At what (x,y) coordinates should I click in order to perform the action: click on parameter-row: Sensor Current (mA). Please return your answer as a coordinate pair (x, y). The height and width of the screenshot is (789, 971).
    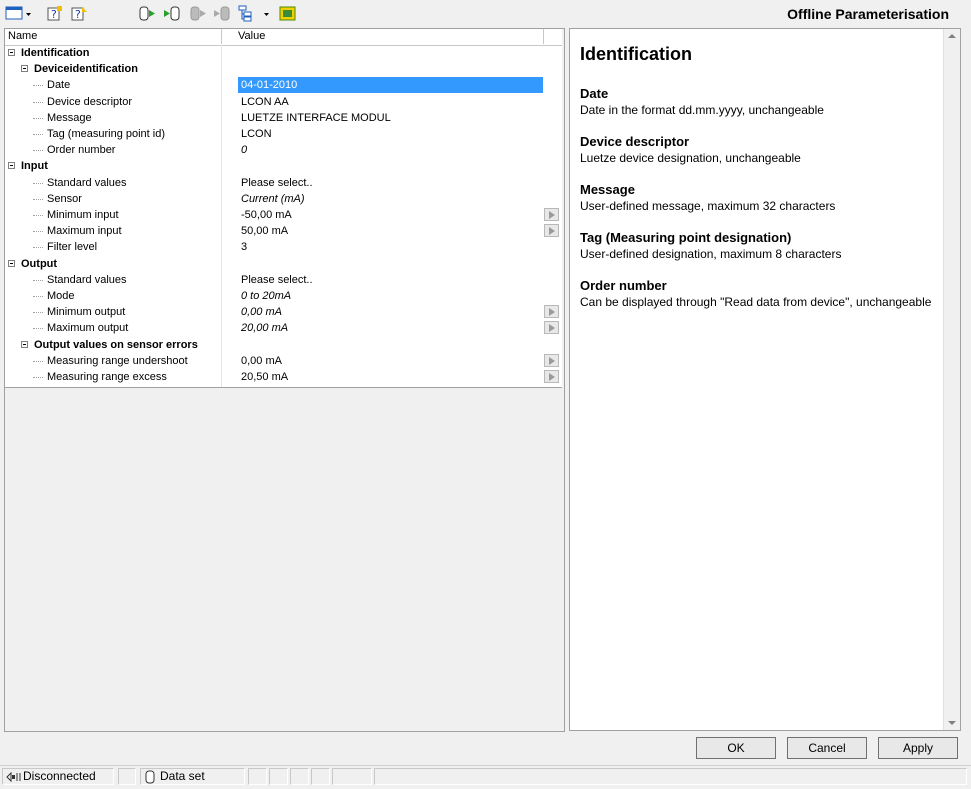
    Looking at the image, I should click on (274, 199).